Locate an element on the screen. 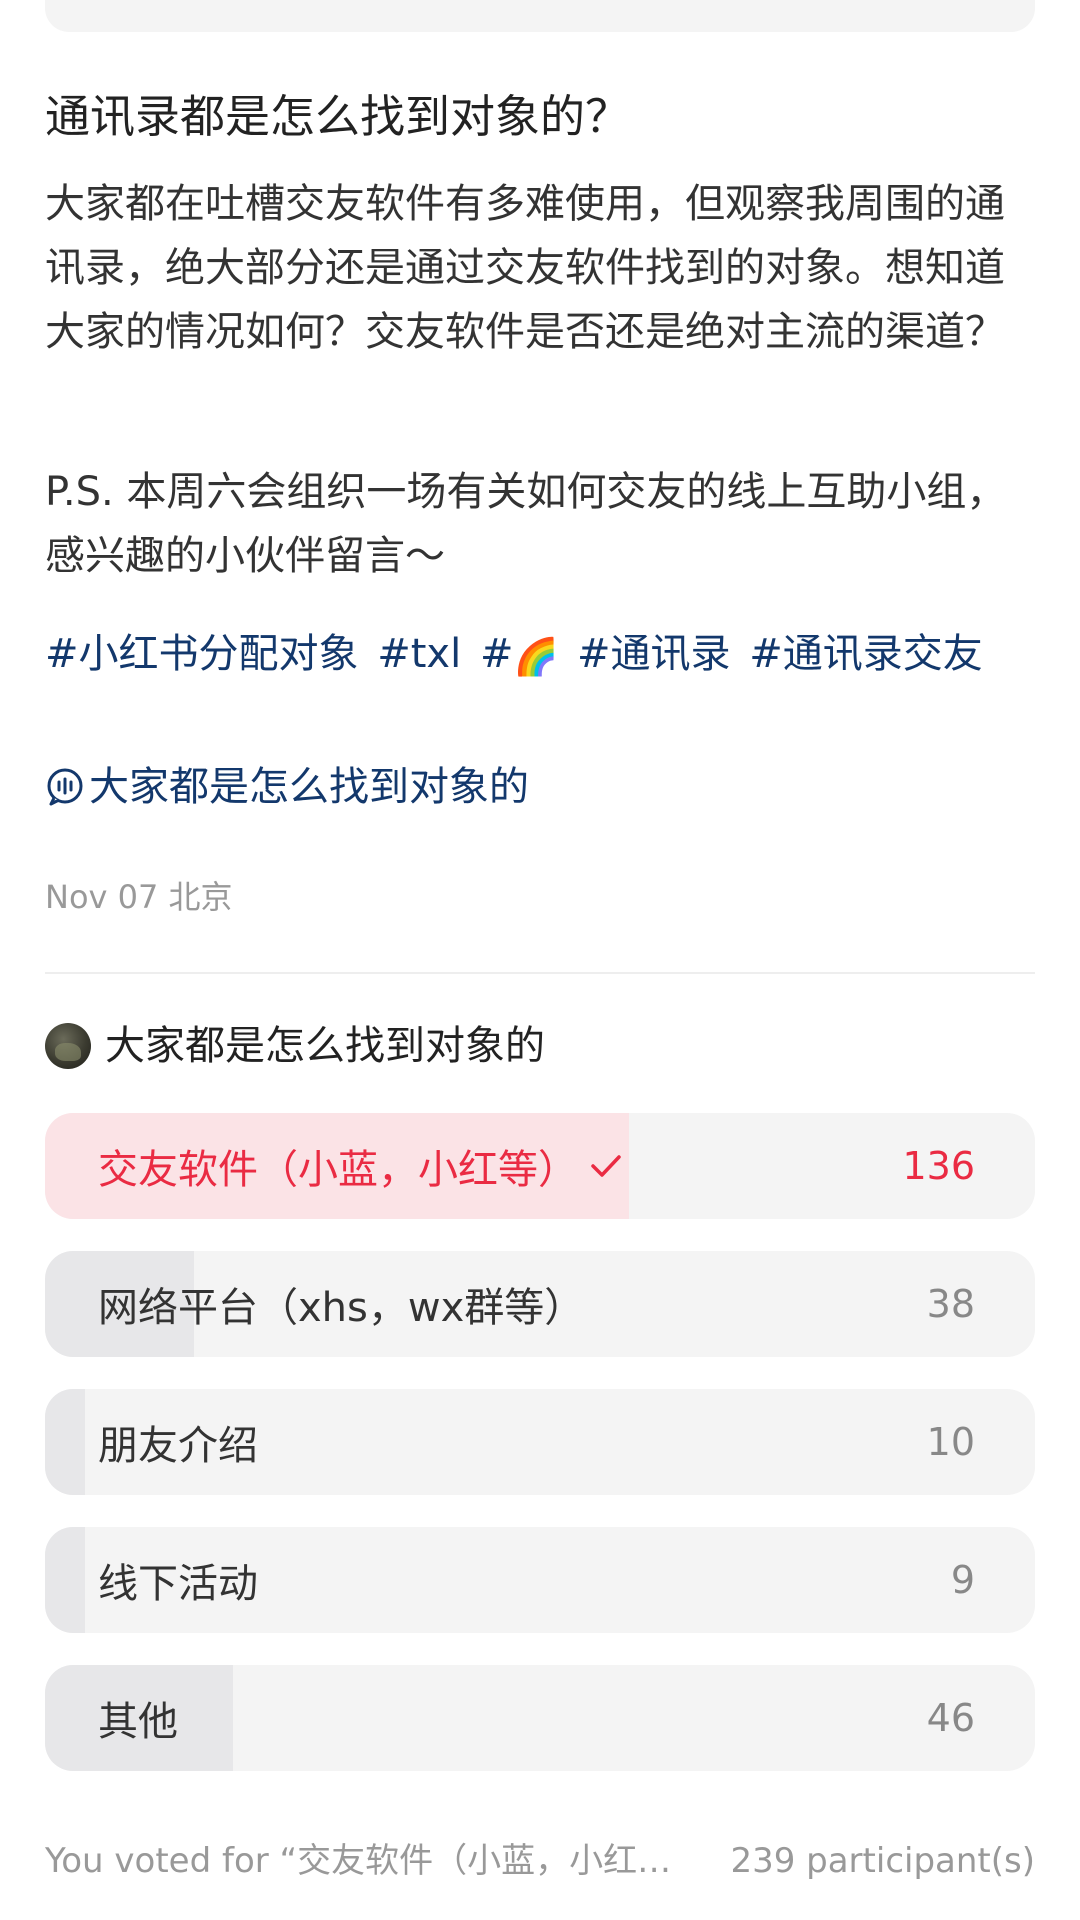 The height and width of the screenshot is (1920, 1080). poll-option-label: 朋友介绍 is located at coordinates (178, 1446).